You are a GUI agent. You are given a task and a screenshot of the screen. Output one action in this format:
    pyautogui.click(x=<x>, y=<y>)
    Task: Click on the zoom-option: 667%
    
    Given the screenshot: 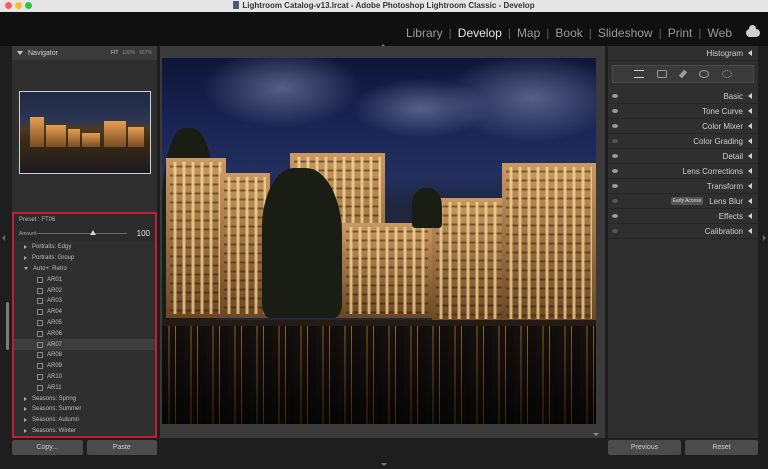 What is the action you would take?
    pyautogui.click(x=145, y=53)
    